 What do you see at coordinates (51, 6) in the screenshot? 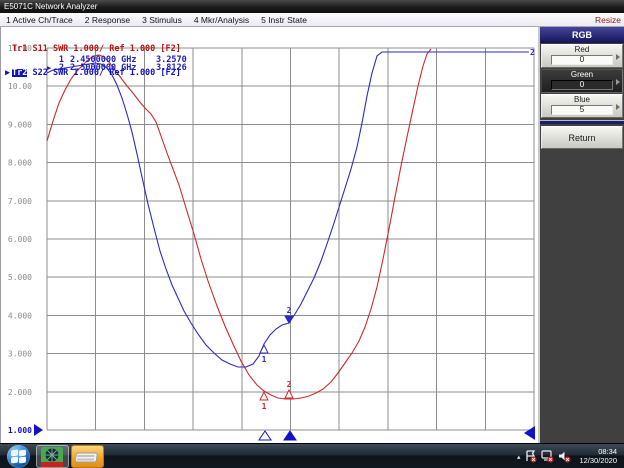
I see `window-title: E5071C Network Analyzer` at bounding box center [51, 6].